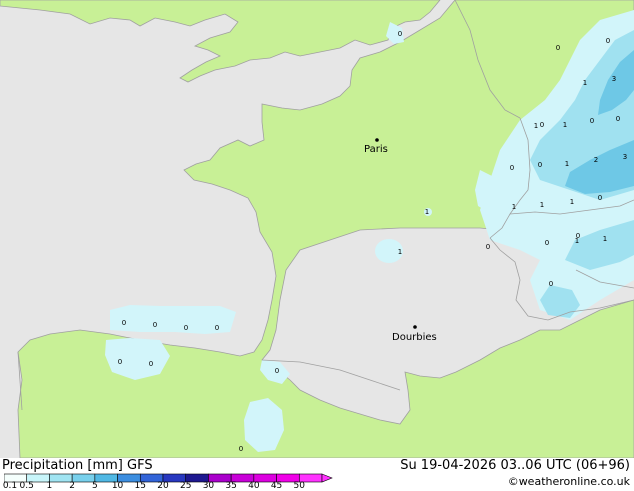 The image size is (634, 491). Describe the element at coordinates (515, 465) in the screenshot. I see `forecast-datetime: Su 19-04-2026 03..06 UTC (06+96)` at that location.